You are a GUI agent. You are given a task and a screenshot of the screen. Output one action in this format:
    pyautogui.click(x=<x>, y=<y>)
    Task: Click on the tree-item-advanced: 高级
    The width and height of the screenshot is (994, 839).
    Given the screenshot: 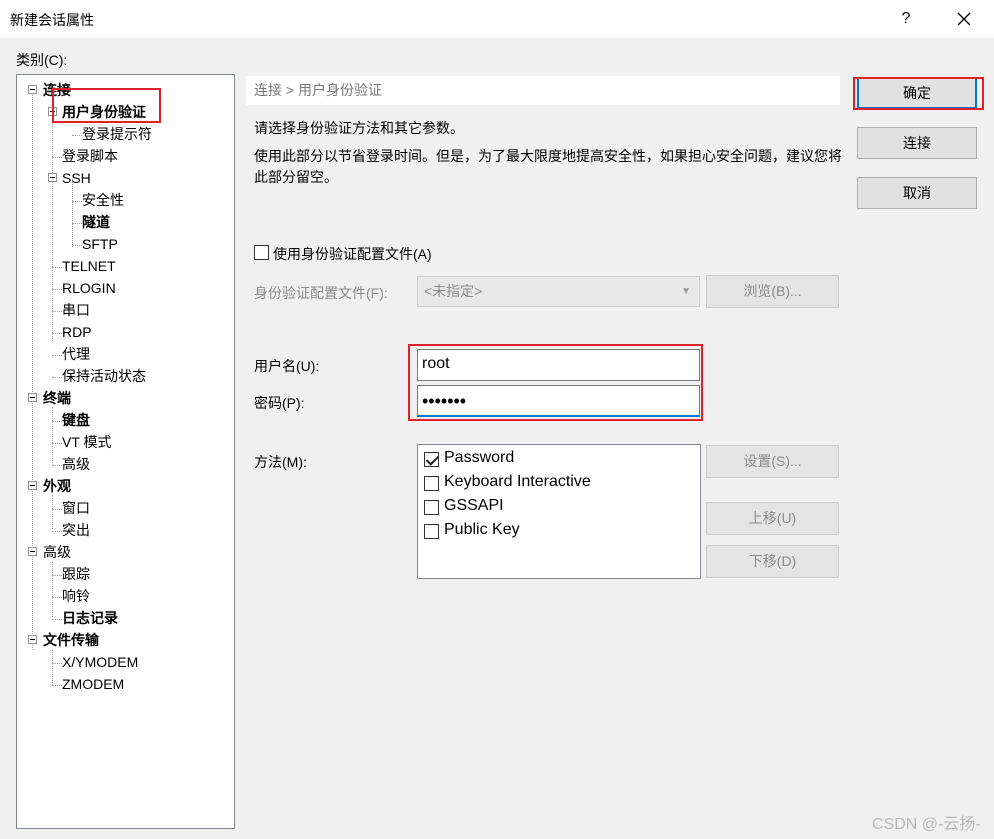 What is the action you would take?
    pyautogui.click(x=57, y=552)
    